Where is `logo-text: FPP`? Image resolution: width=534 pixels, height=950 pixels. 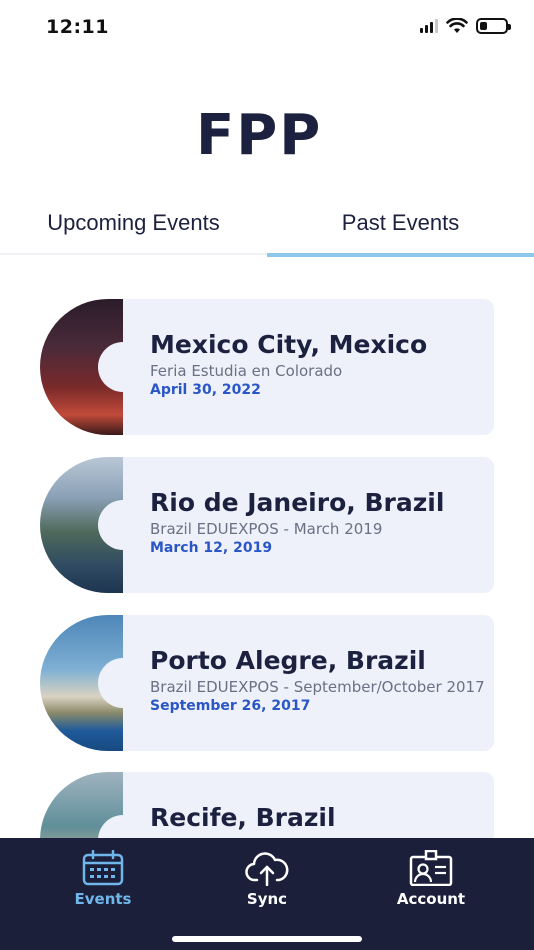 logo-text: FPP is located at coordinates (259, 135).